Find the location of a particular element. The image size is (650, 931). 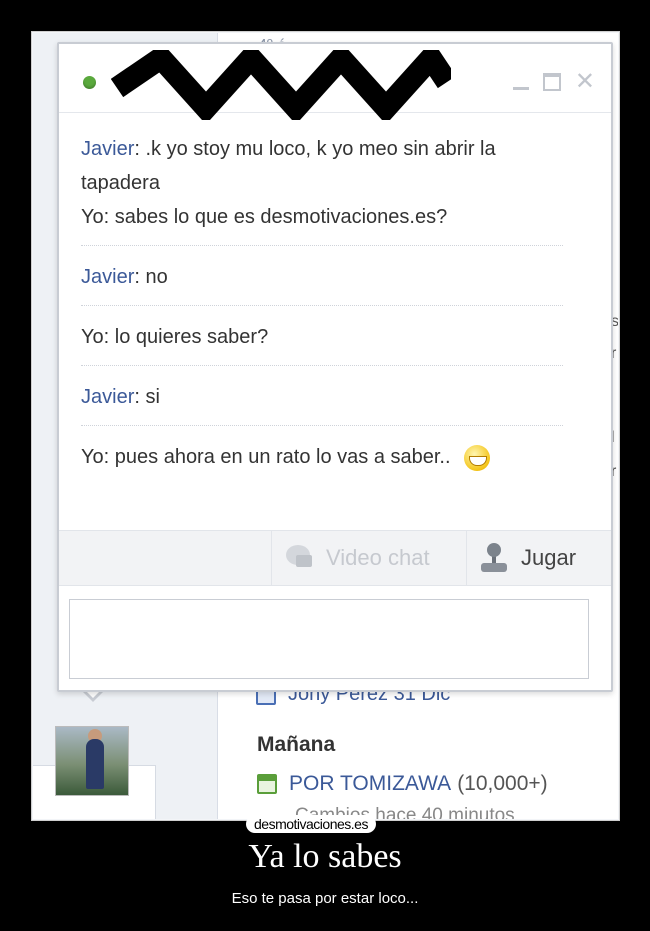

chat-message: Yo: sabes lo que es desmotivaciones.es? is located at coordinates (264, 217).